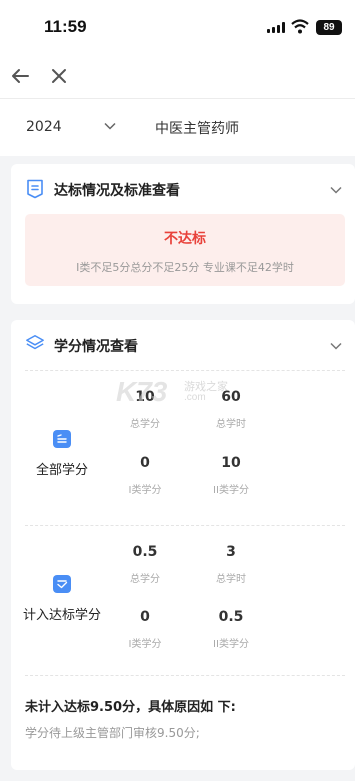 This screenshot has width=355, height=781. I want to click on counted-class-1-label: I类学分, so click(145, 644).